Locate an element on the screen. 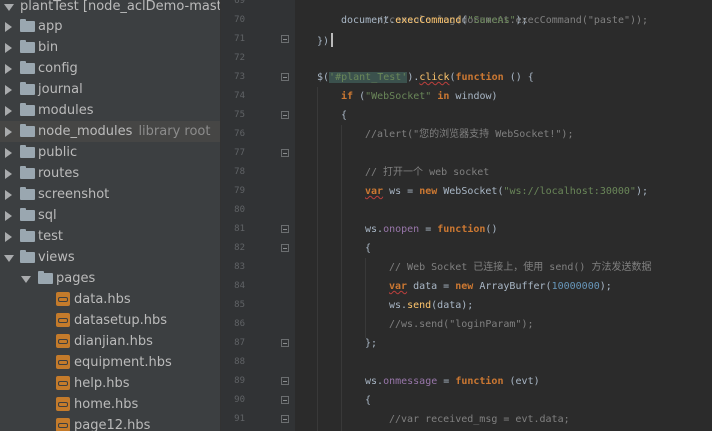  tree-item-sql: sql is located at coordinates (110, 215).